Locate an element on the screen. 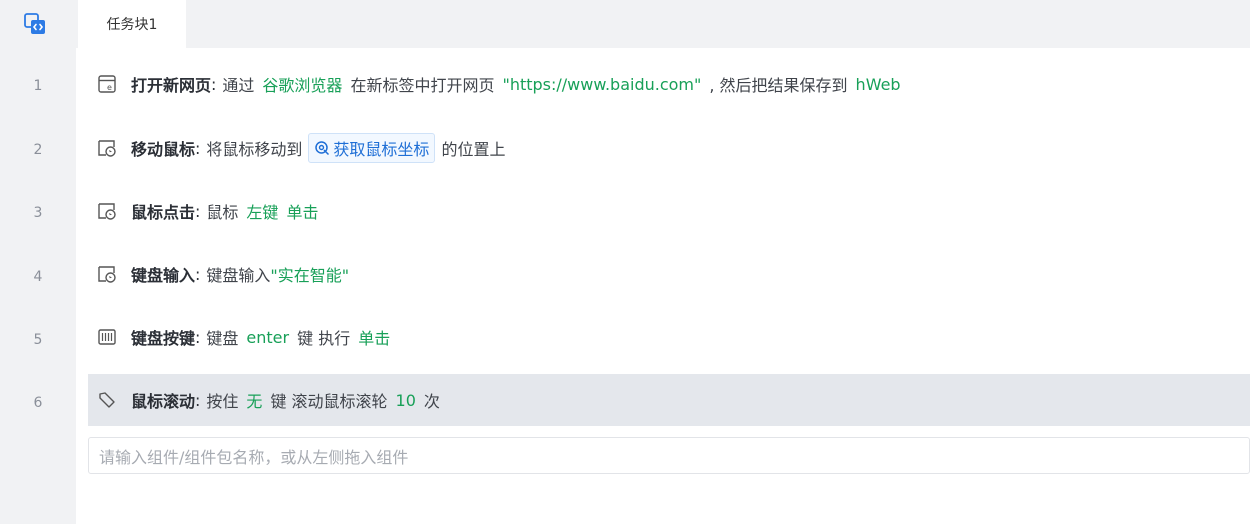 The image size is (1250, 524). scroll-icon is located at coordinates (107, 400).